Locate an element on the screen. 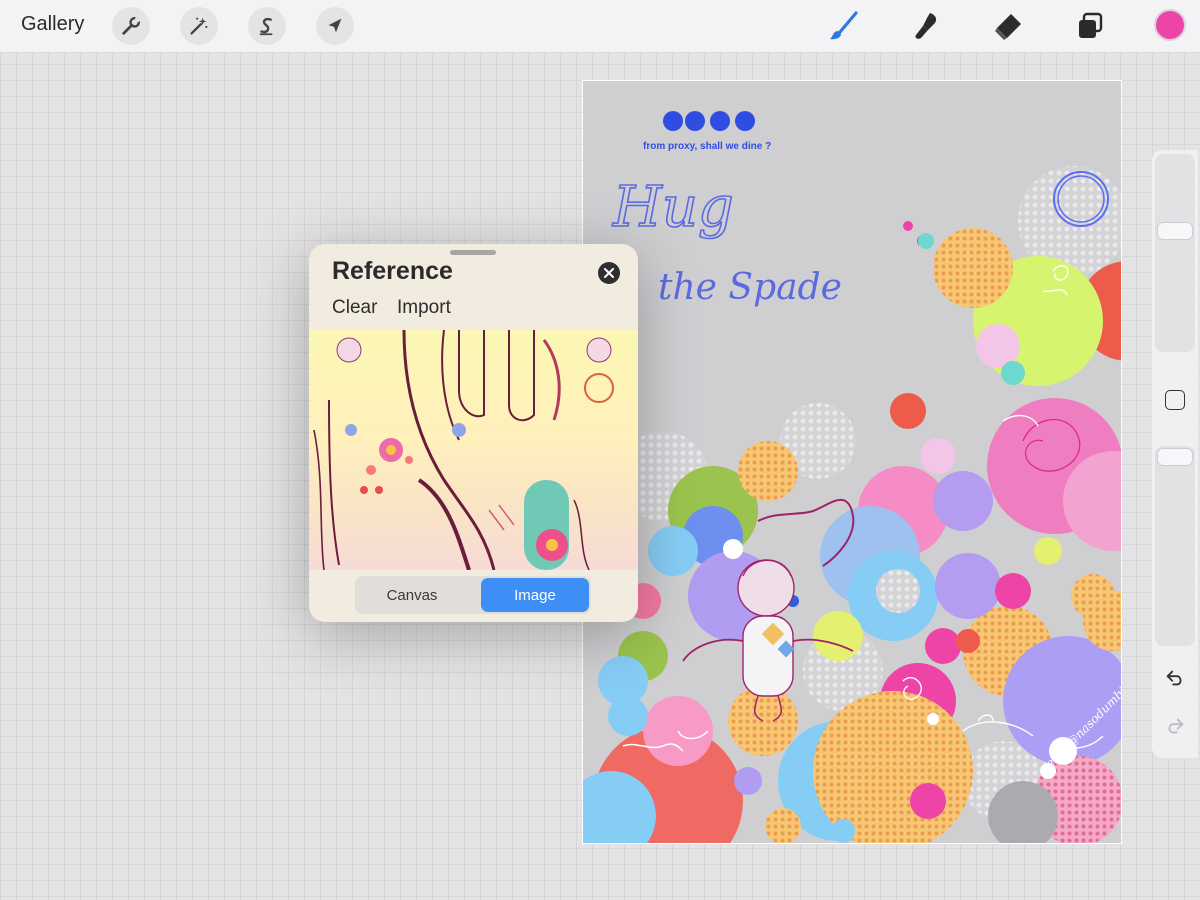 This screenshot has width=1200, height=900. smudge-icon is located at coordinates (926, 26).